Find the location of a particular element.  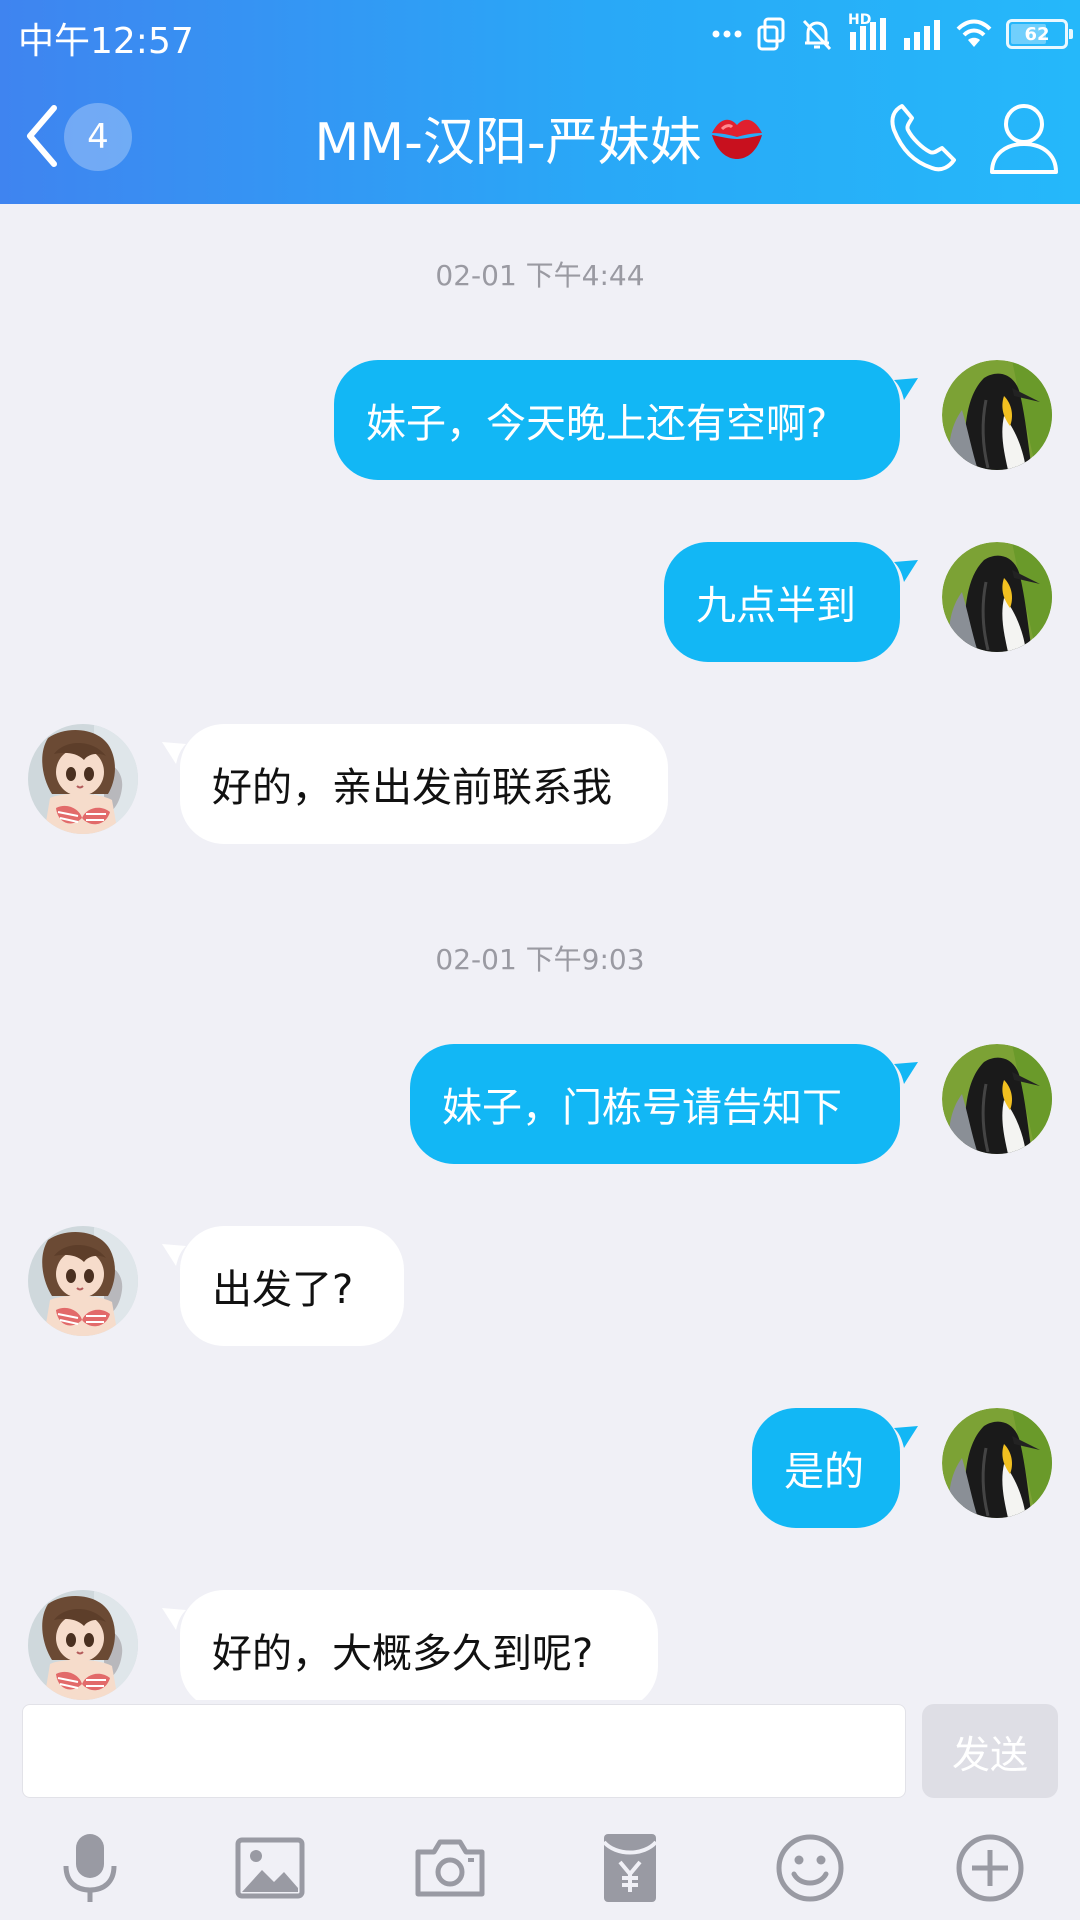

chat-title: MM-汉阳-严妹妹 is located at coordinates (540, 138).